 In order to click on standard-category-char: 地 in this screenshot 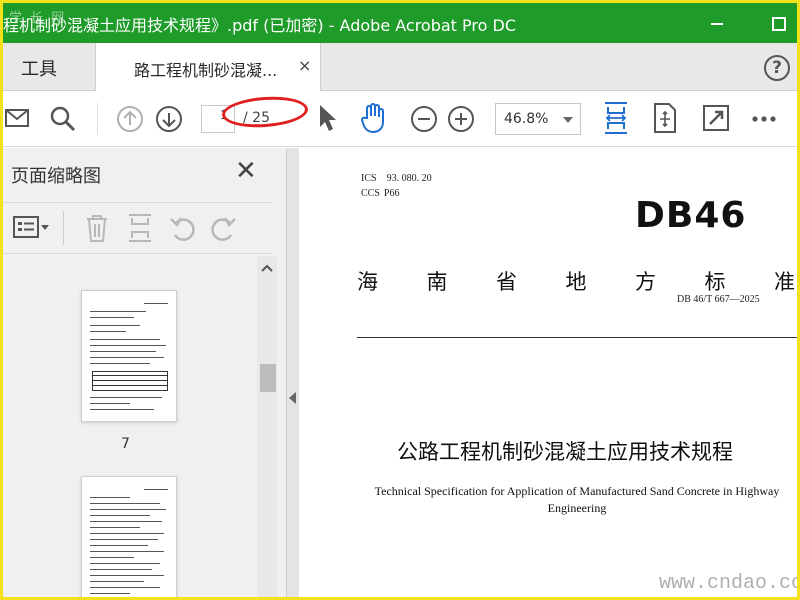, I will do `click(576, 282)`.